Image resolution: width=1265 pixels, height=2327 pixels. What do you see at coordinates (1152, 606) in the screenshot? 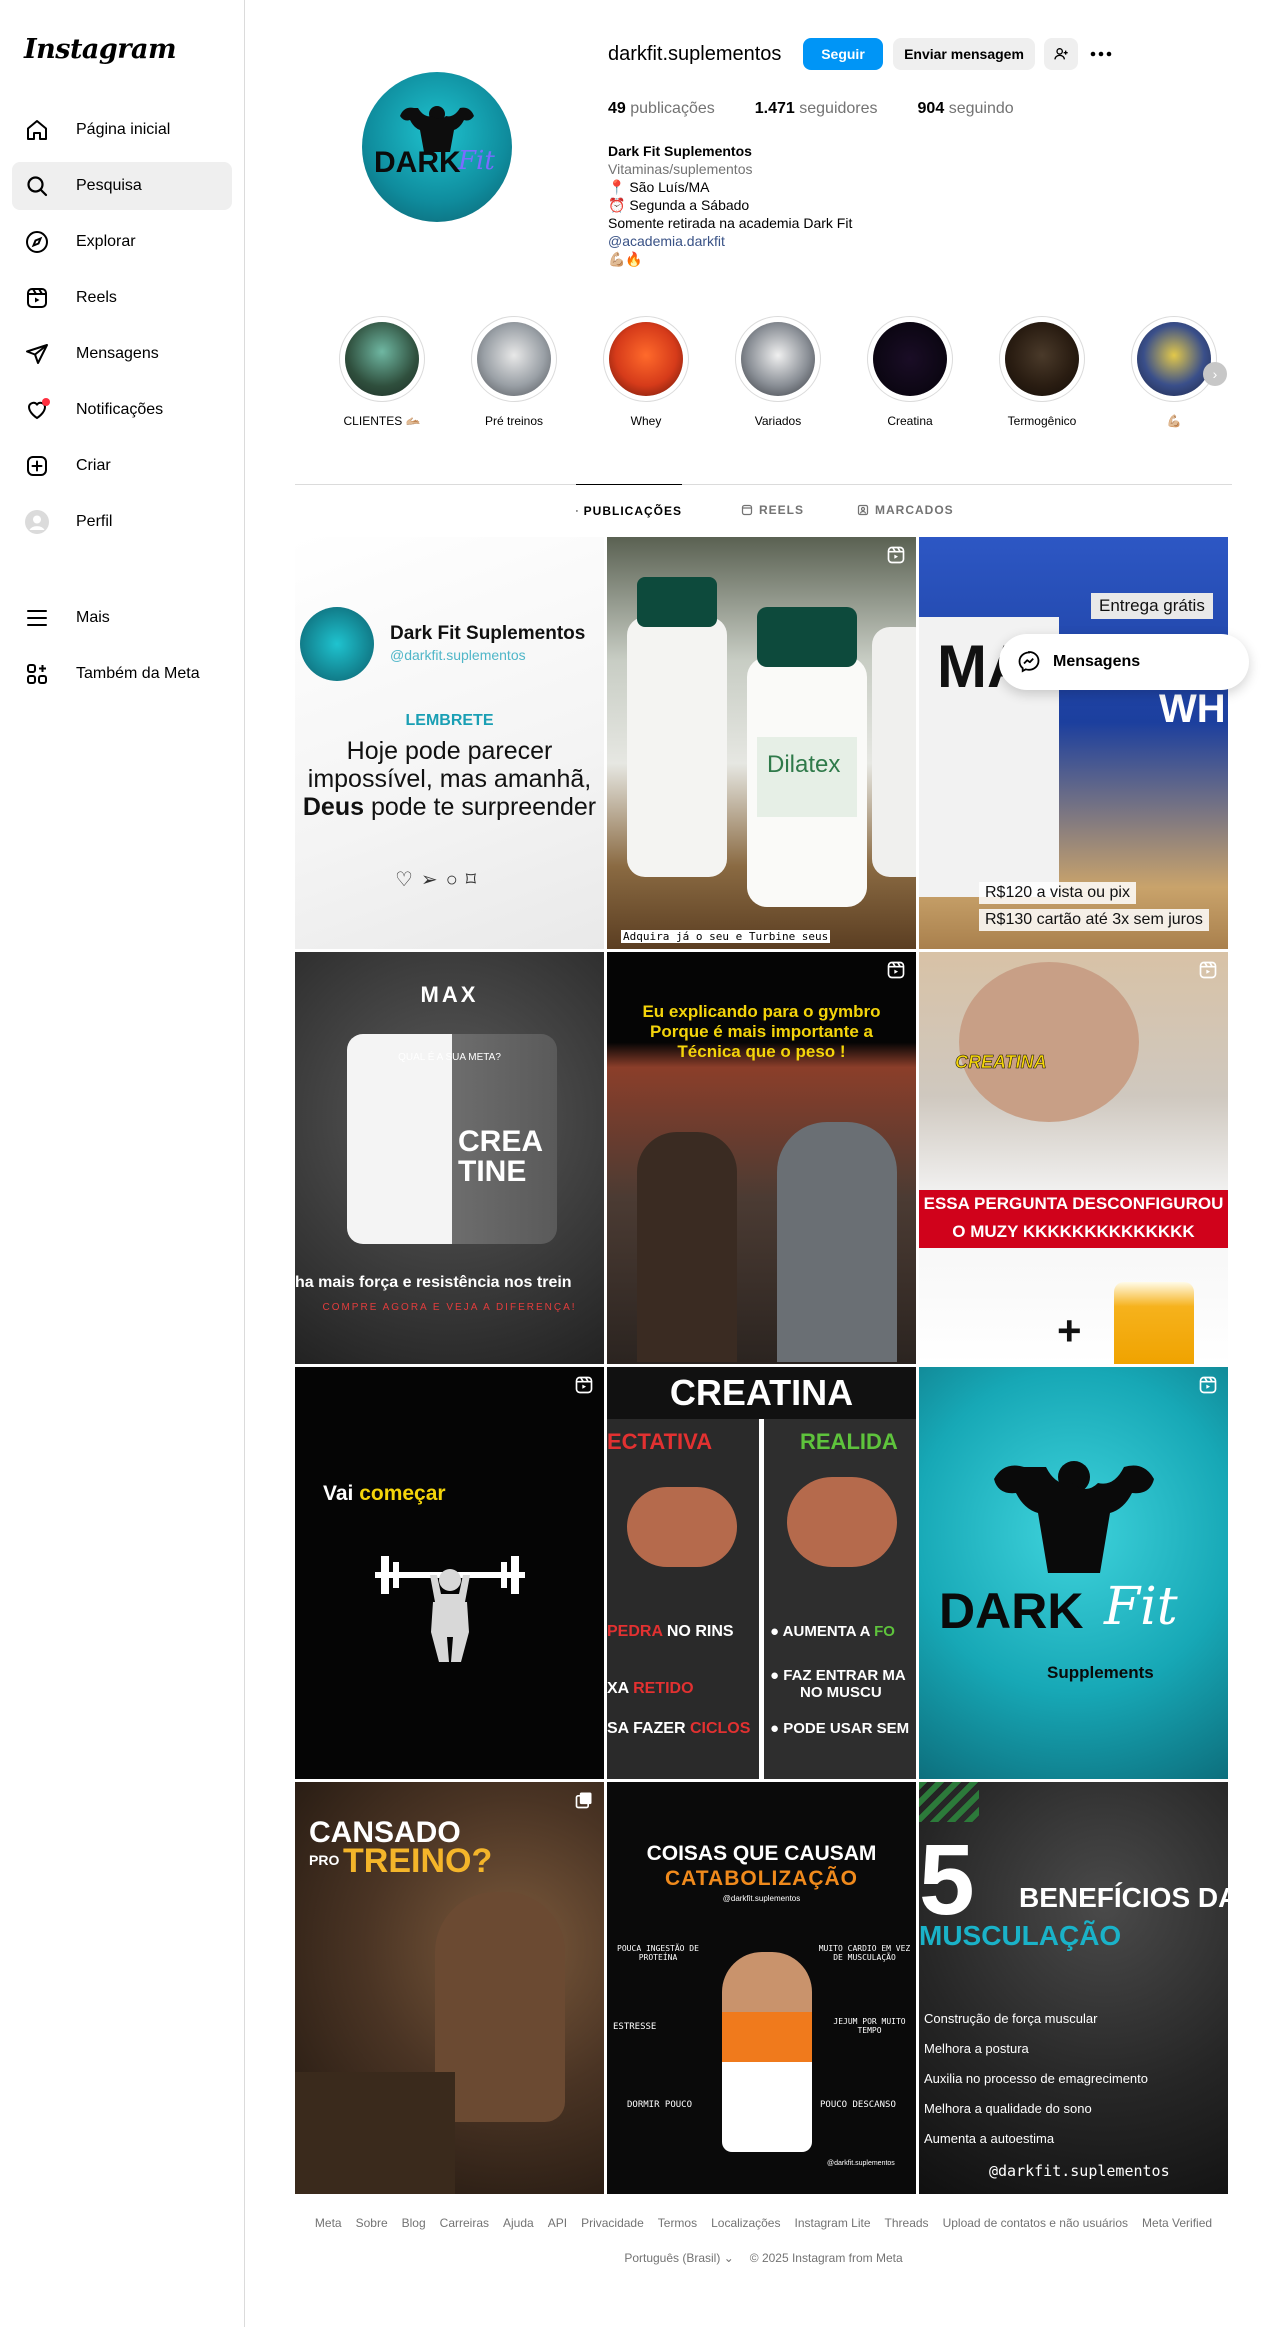
I see `post-badge-text: Entrega grátis` at bounding box center [1152, 606].